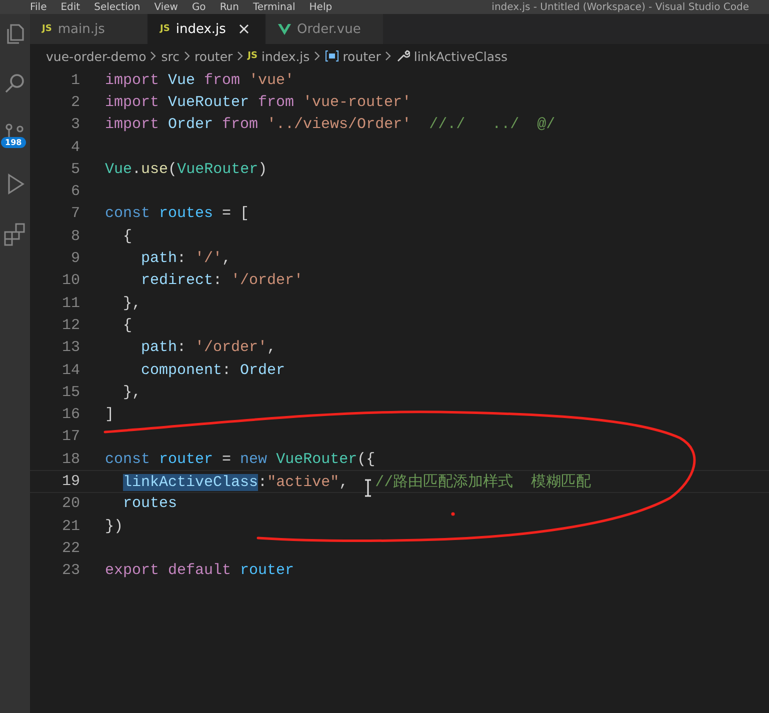 The width and height of the screenshot is (769, 713). Describe the element at coordinates (222, 281) in the screenshot. I see `code-line: redirect: '/order'` at that location.